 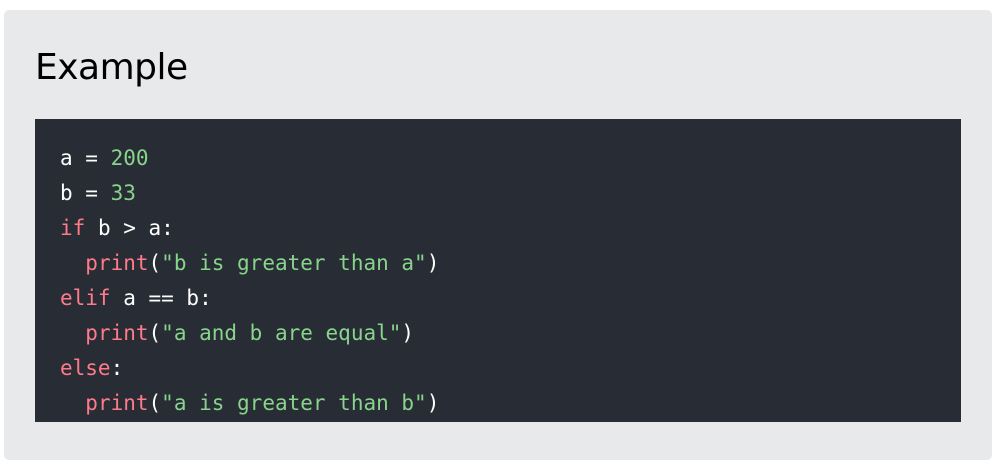 I want to click on code-token: a == b:, so click(x=161, y=298).